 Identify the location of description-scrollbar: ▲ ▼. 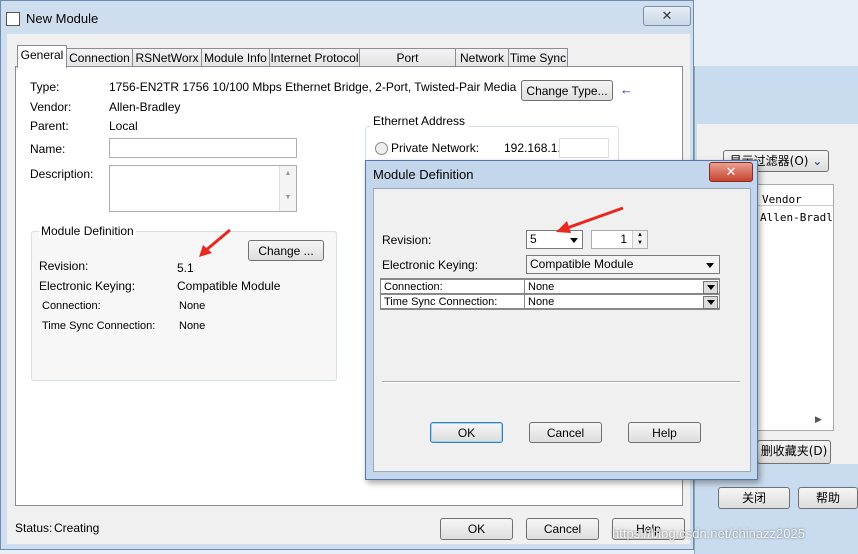
(287, 188).